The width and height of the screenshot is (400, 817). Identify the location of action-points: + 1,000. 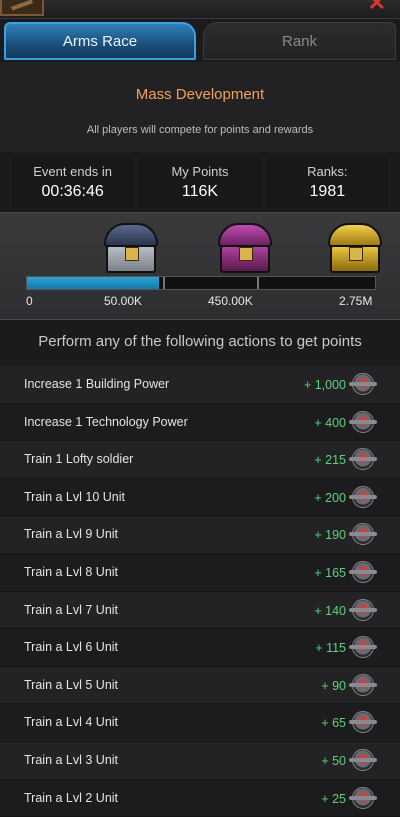
(324, 385).